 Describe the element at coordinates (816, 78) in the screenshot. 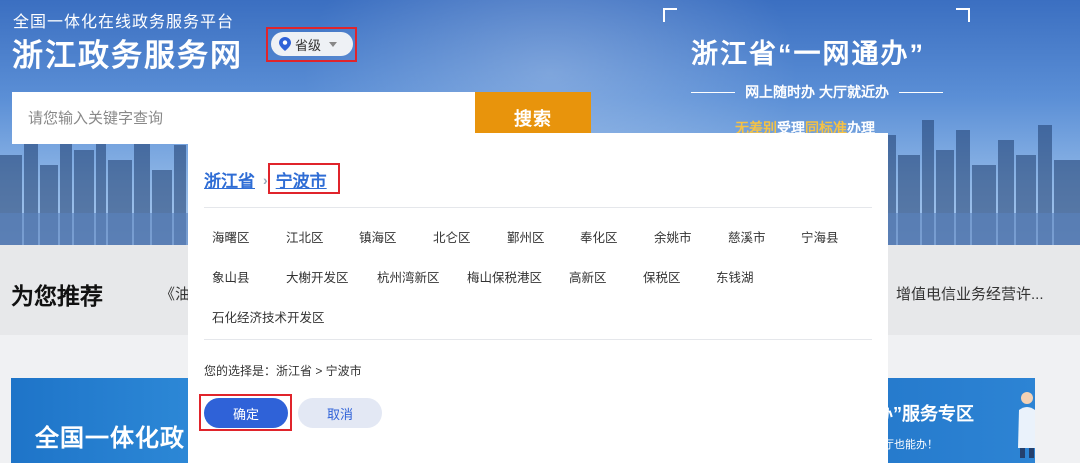

I see `slogan-panel: 浙江省“一网通办” 网上随时办 大厅就近办 无差别受理同标准办理` at that location.